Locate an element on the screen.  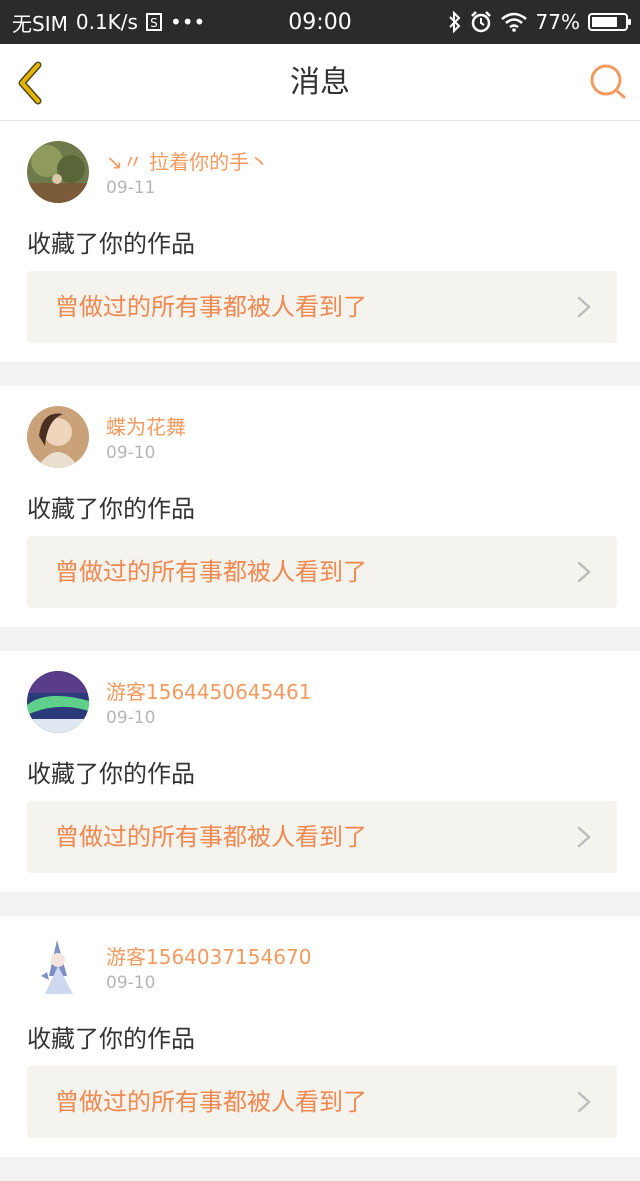
more-dots-icon: ••• is located at coordinates (187, 22).